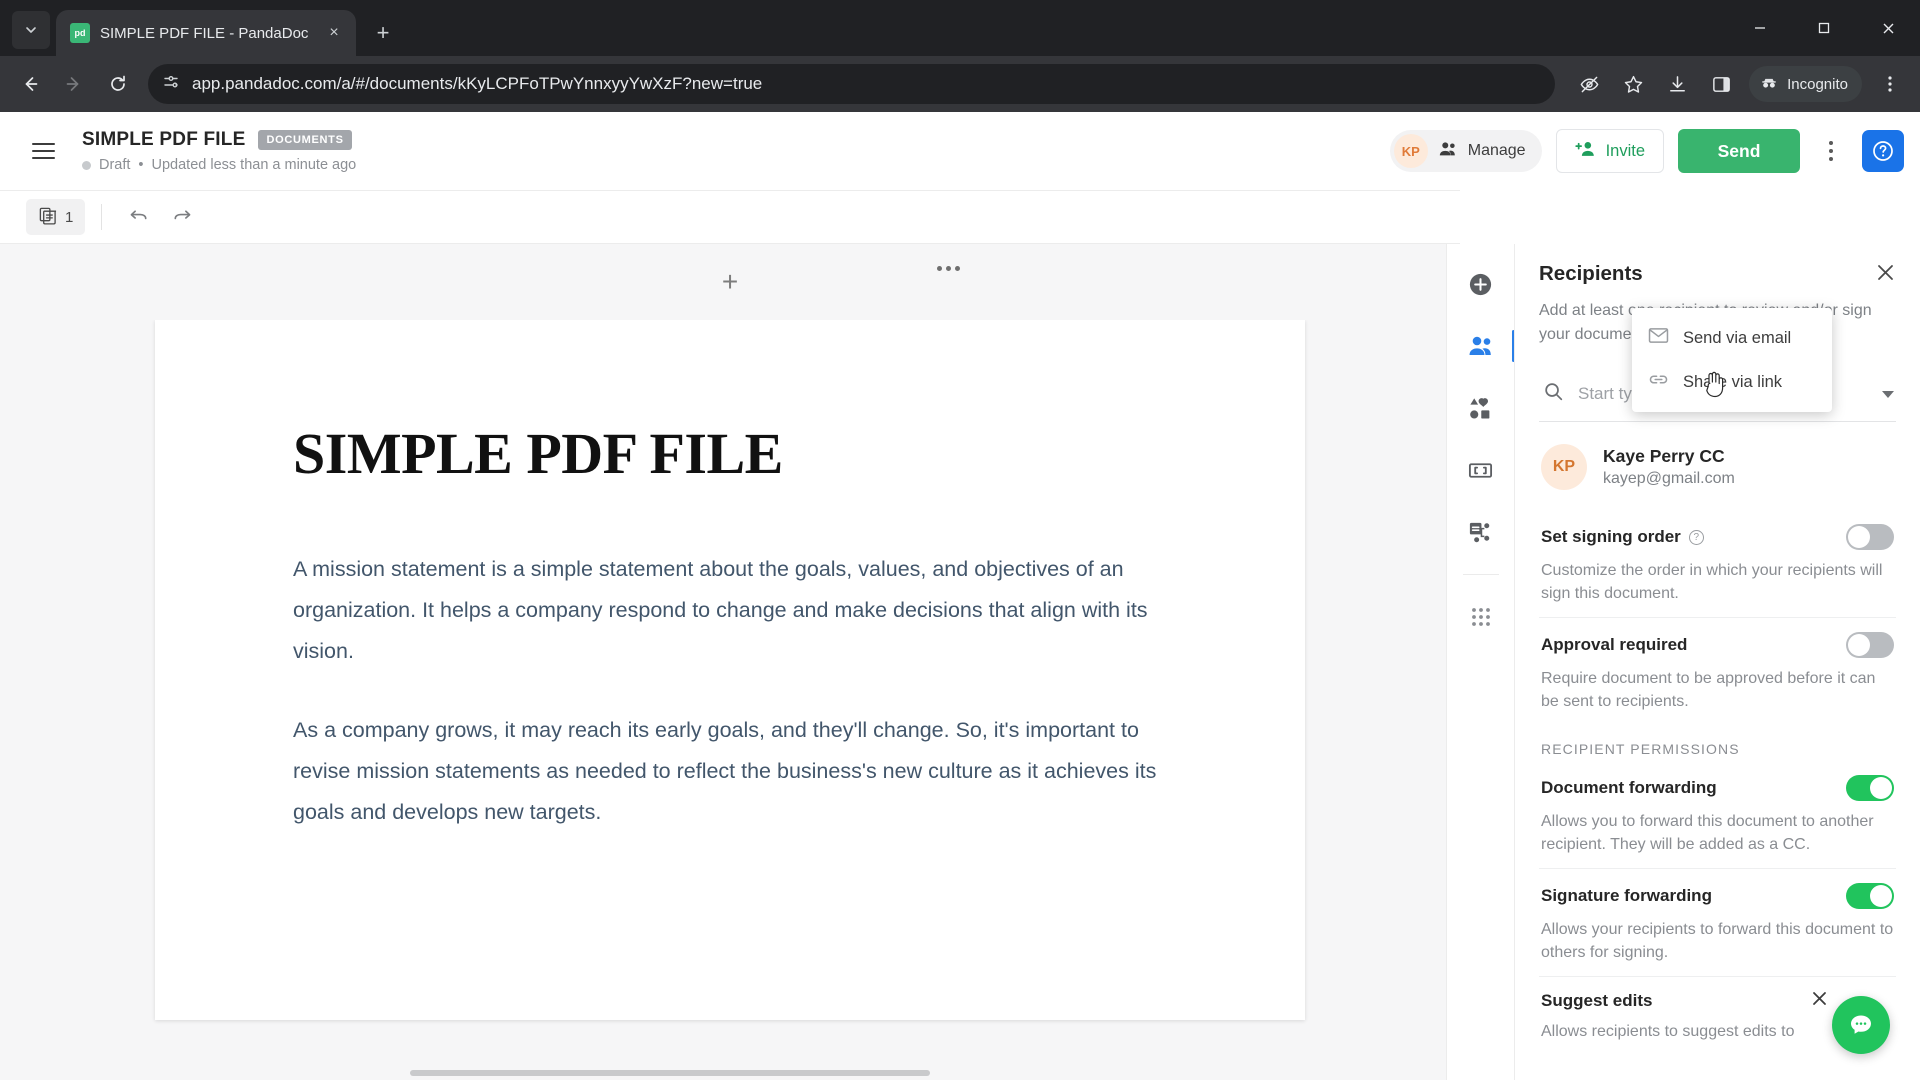 Image resolution: width=1920 pixels, height=1080 pixels. Describe the element at coordinates (1481, 408) in the screenshot. I see `content-library-icon` at that location.